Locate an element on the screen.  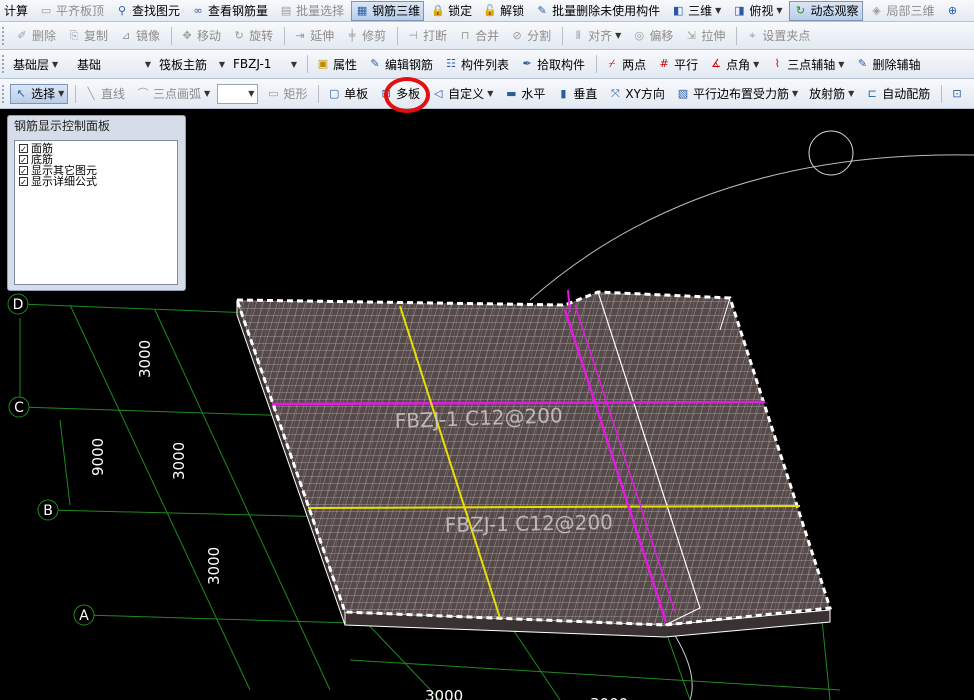
delete-axis-button: ✎ 删除辅轴 is located at coordinates (887, 64).